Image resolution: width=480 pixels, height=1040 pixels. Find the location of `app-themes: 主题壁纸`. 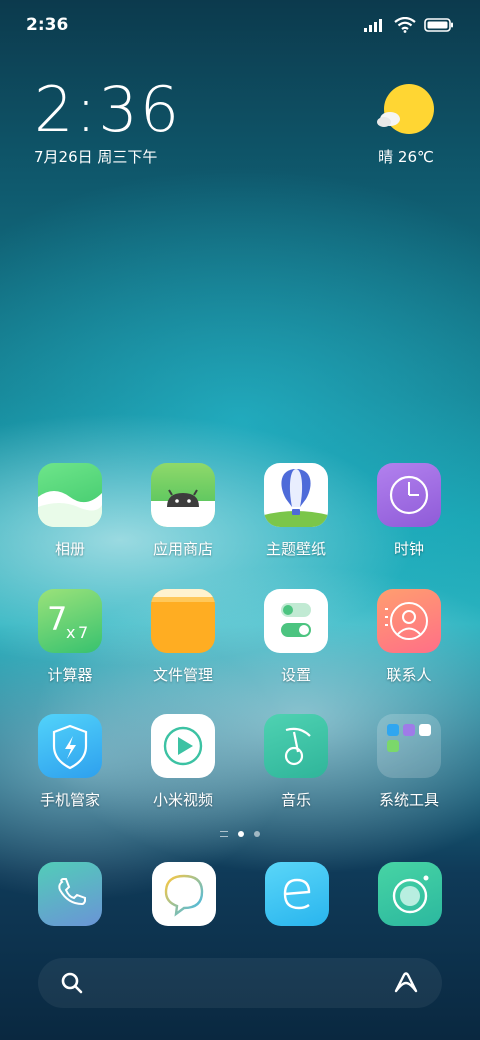

app-themes: 主题壁纸 is located at coordinates (296, 511).